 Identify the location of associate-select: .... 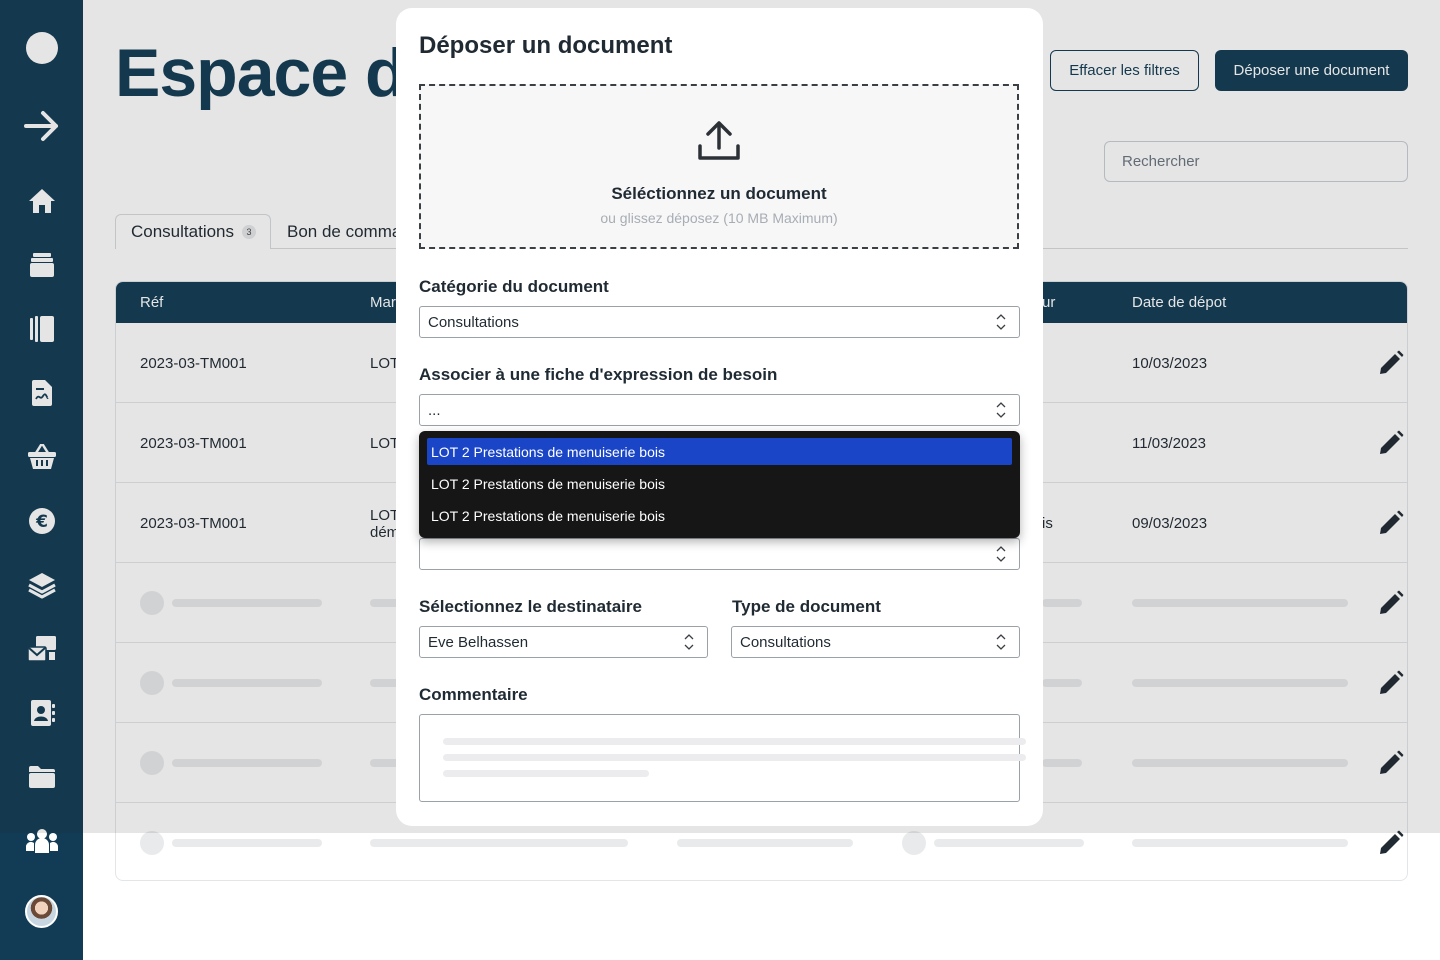
(719, 410).